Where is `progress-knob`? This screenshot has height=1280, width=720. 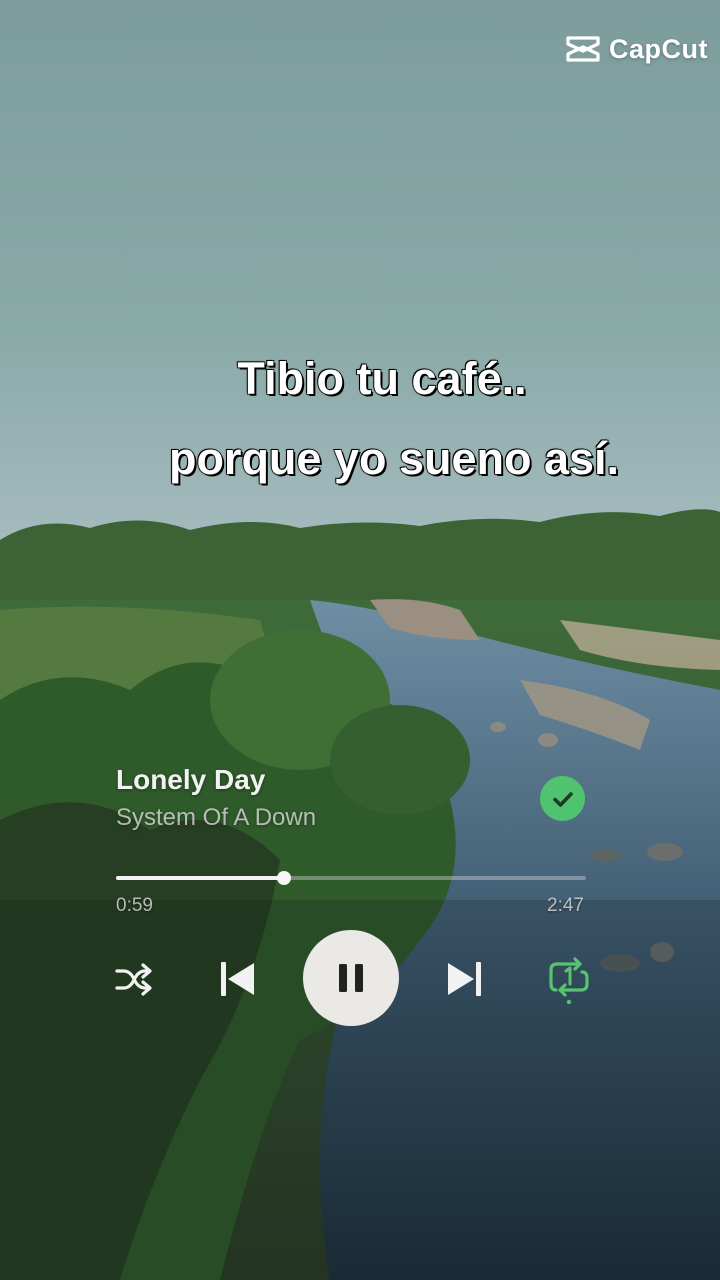
progress-knob is located at coordinates (283, 878).